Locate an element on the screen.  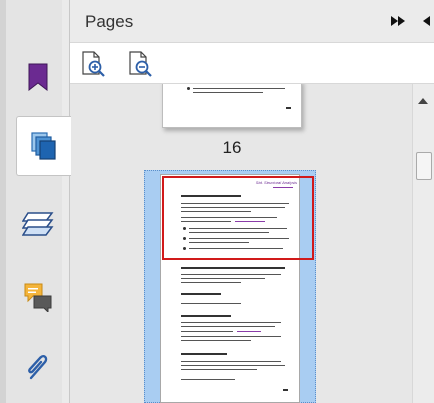
panel-header: Pages is located at coordinates (252, 21).